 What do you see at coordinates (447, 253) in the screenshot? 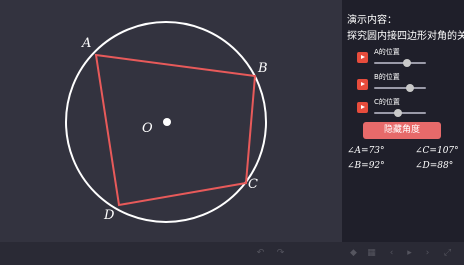
I see `expand-icon: ⤢` at bounding box center [447, 253].